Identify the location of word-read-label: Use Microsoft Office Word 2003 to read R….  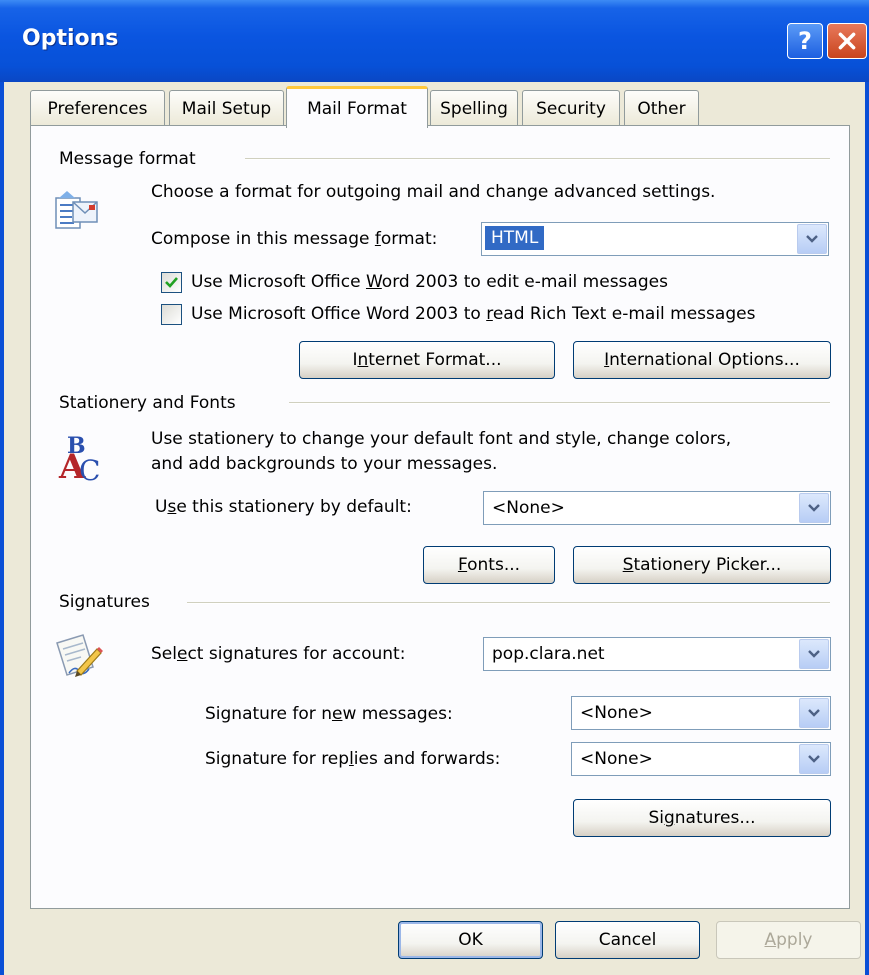
(473, 314).